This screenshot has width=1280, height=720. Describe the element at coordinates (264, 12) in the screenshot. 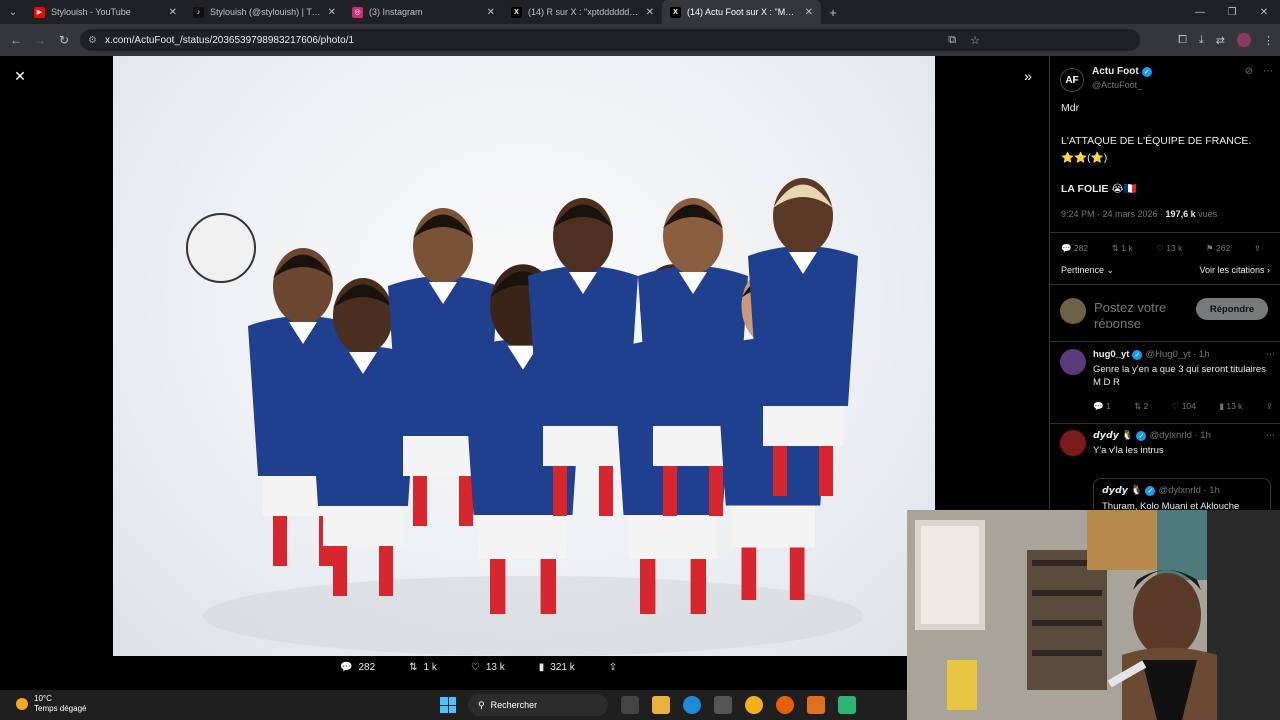

I see `browser-tab: ♪ Stylouish (@stylouish) | TikTok ✕` at that location.